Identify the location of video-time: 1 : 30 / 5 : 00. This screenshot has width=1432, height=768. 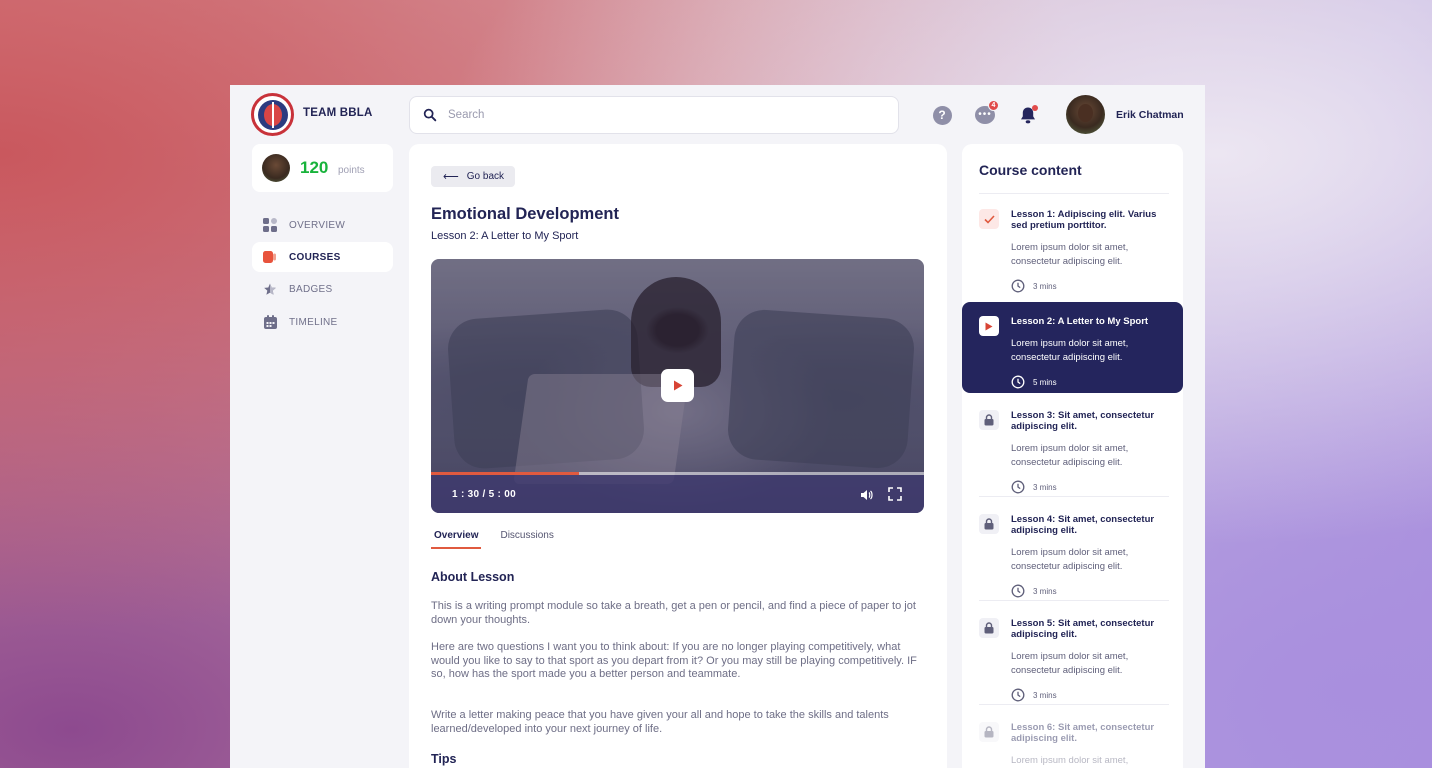
(484, 494).